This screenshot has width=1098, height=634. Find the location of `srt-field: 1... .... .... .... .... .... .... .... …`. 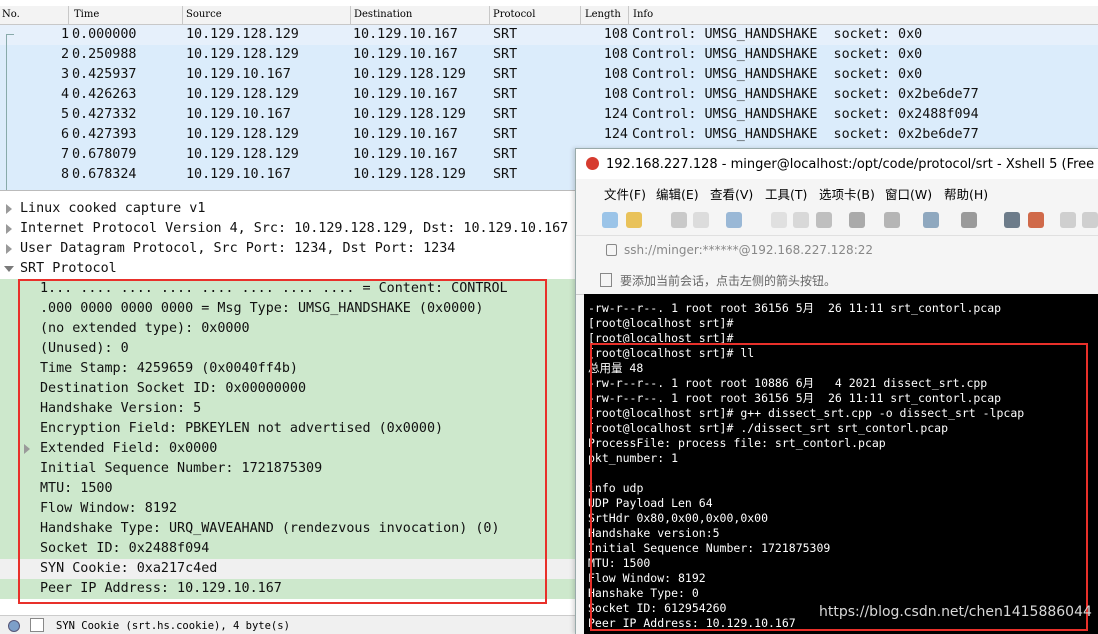

srt-field: 1... .... .... .... .... .... .... .... … is located at coordinates (289, 289).